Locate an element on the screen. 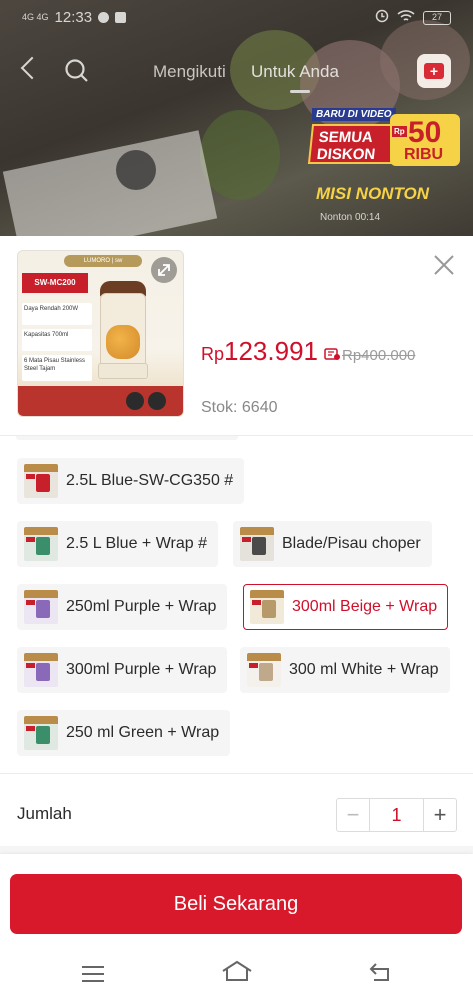 Image resolution: width=473 pixels, height=1000 pixels. tab-for-you: Untuk Anda is located at coordinates (295, 72).